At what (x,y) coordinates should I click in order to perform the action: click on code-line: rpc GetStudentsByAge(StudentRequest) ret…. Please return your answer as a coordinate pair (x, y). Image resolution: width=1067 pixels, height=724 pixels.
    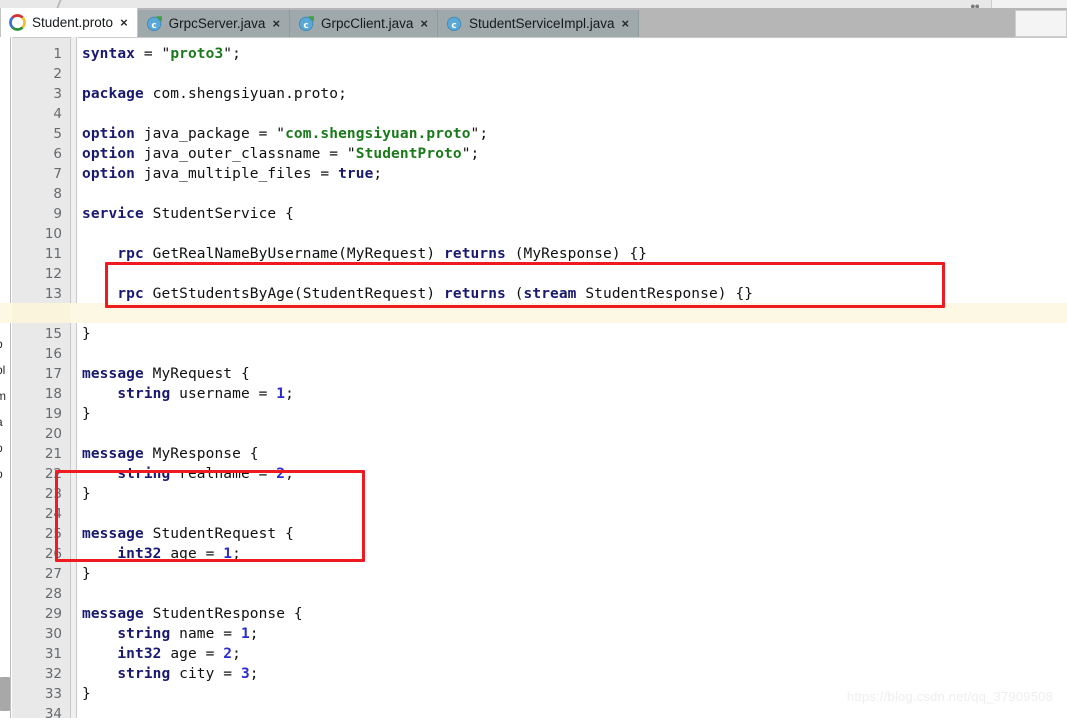
    Looking at the image, I should click on (417, 294).